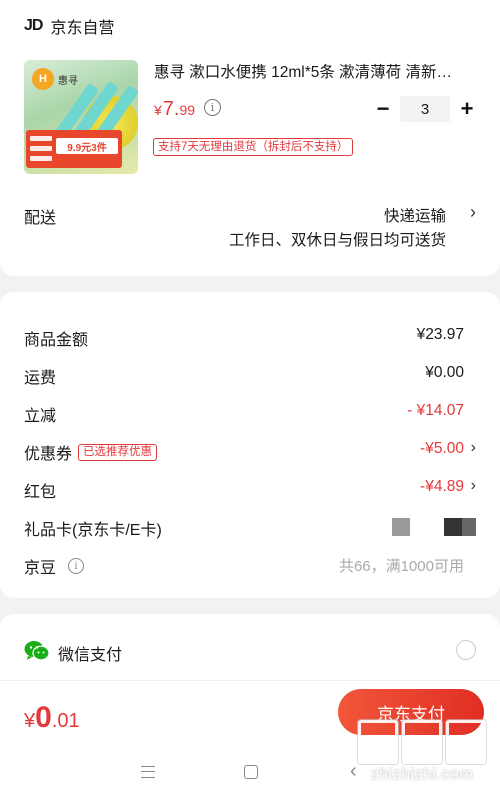  What do you see at coordinates (250, 414) in the screenshot?
I see `summary-row-discount: 立减 - ¥14.07` at bounding box center [250, 414].